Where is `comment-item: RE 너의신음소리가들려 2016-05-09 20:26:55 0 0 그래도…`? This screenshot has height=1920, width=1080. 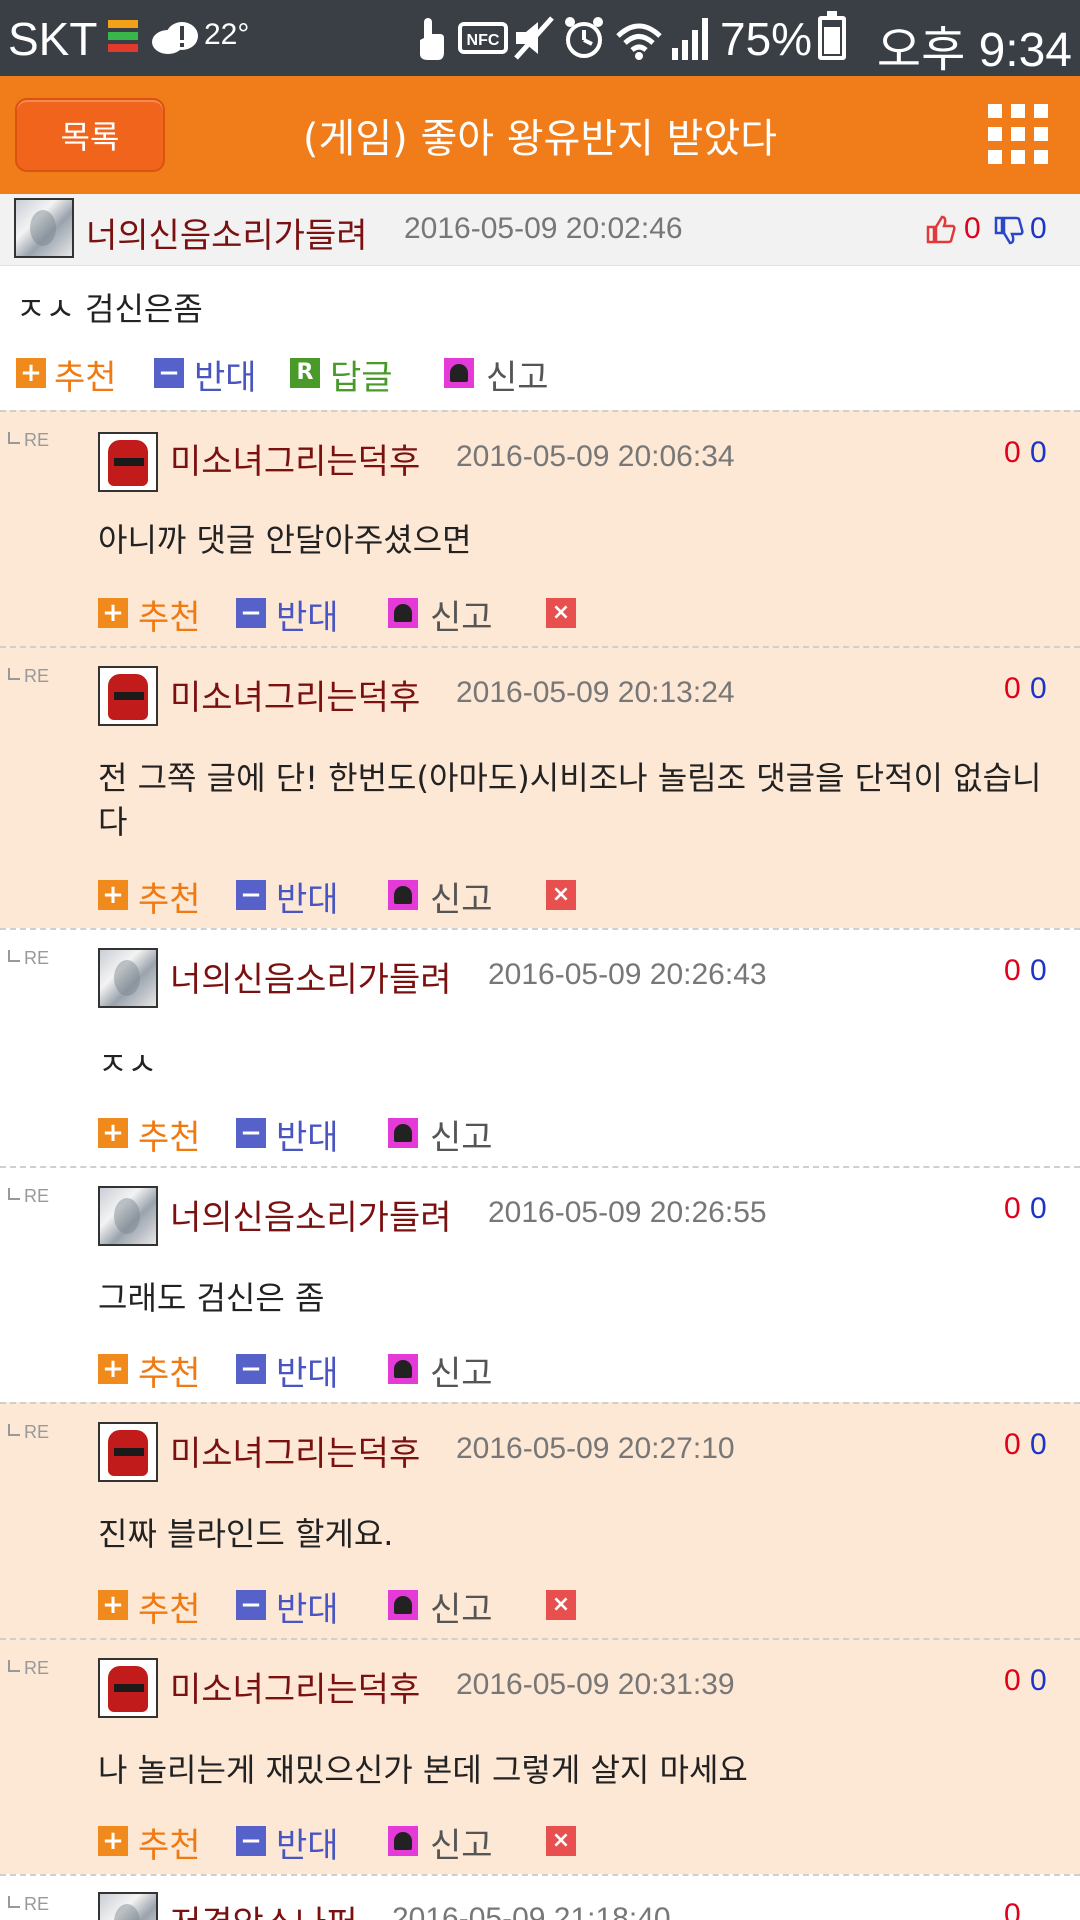 comment-item: RE 너의신음소리가들려 2016-05-09 20:26:55 0 0 그래도… is located at coordinates (540, 1284).